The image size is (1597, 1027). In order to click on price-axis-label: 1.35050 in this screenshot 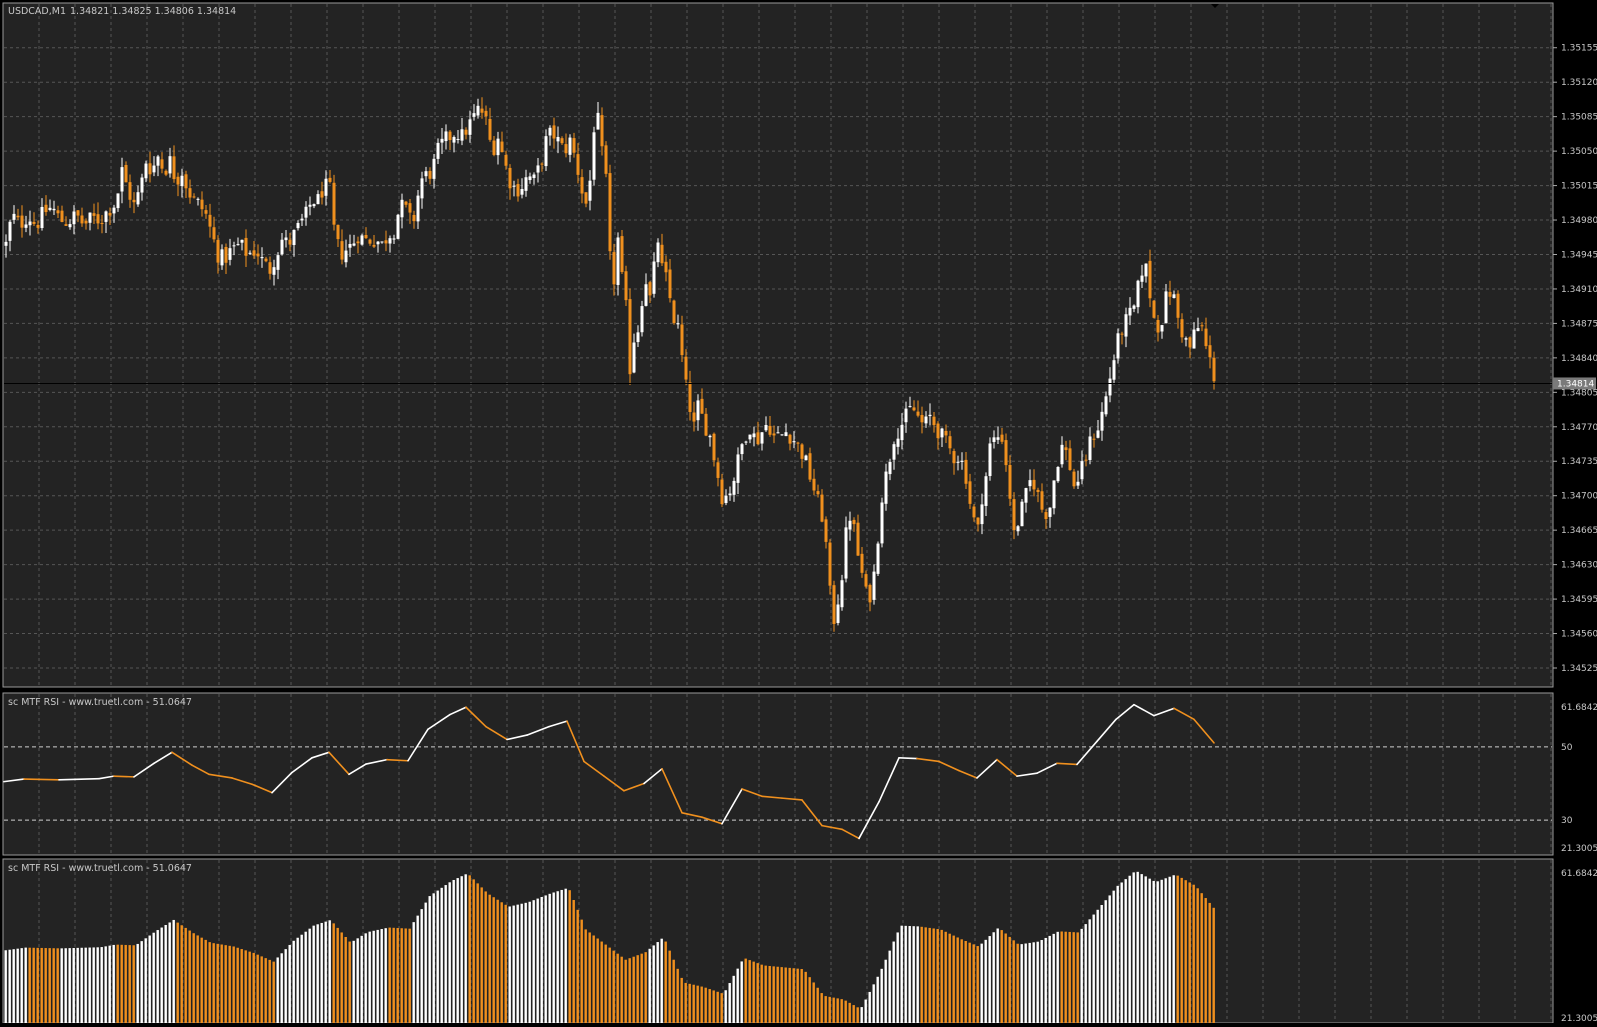, I will do `click(1579, 152)`.